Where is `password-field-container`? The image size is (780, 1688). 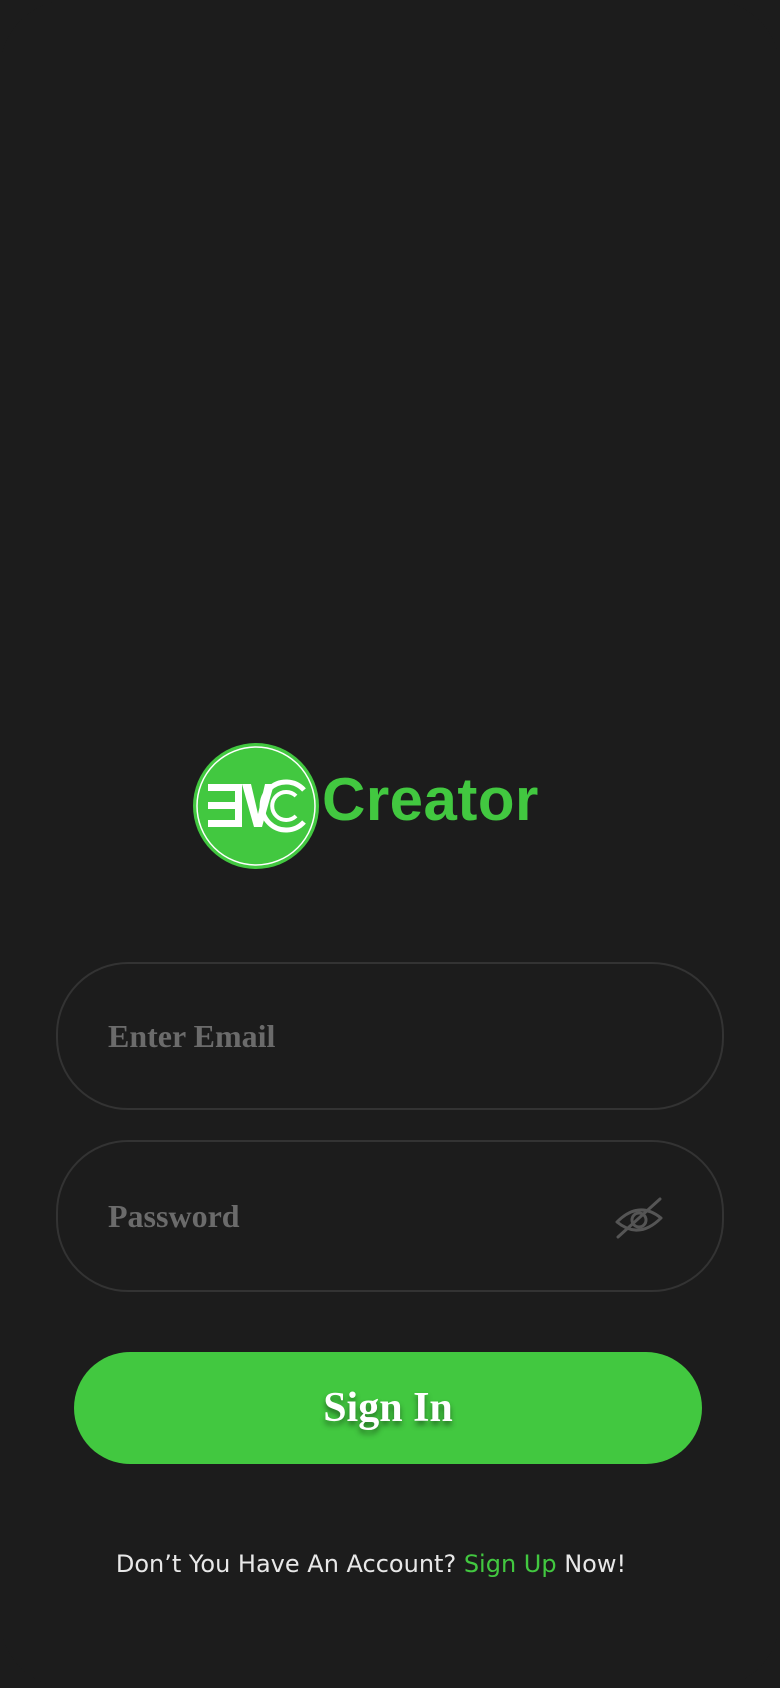 password-field-container is located at coordinates (390, 1216).